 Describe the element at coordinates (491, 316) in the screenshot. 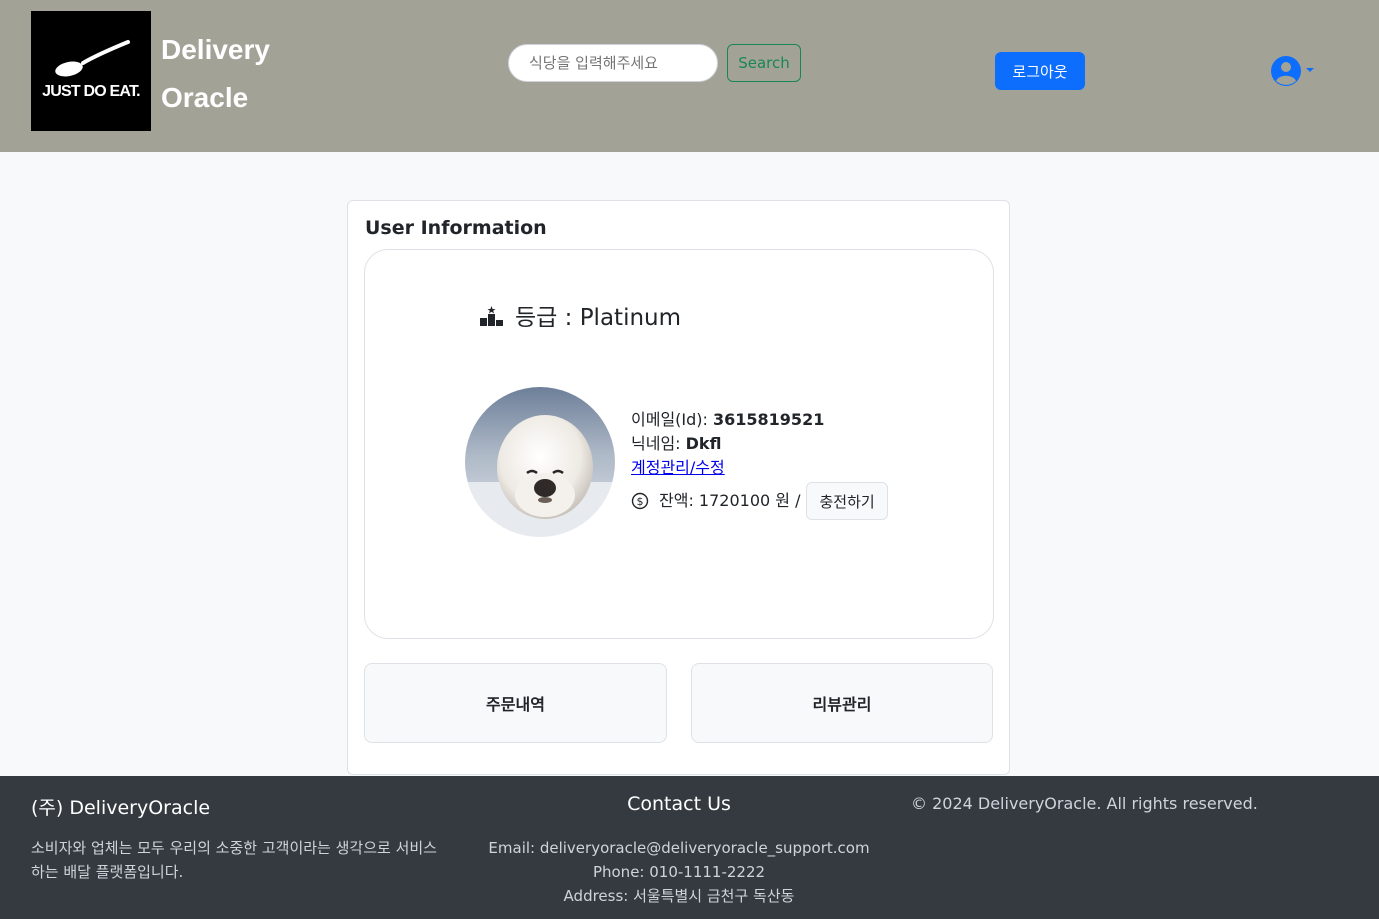

I see `podium-icon` at that location.